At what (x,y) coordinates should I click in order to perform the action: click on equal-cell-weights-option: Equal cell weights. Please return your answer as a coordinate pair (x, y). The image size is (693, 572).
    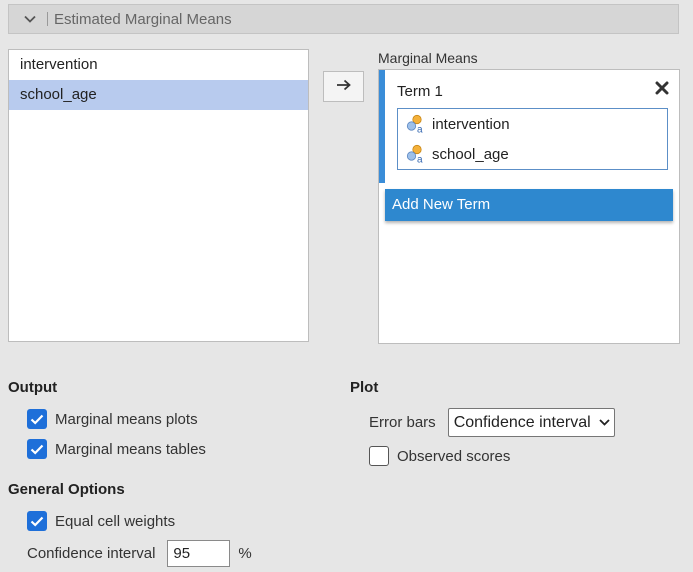
    Looking at the image, I should click on (101, 521).